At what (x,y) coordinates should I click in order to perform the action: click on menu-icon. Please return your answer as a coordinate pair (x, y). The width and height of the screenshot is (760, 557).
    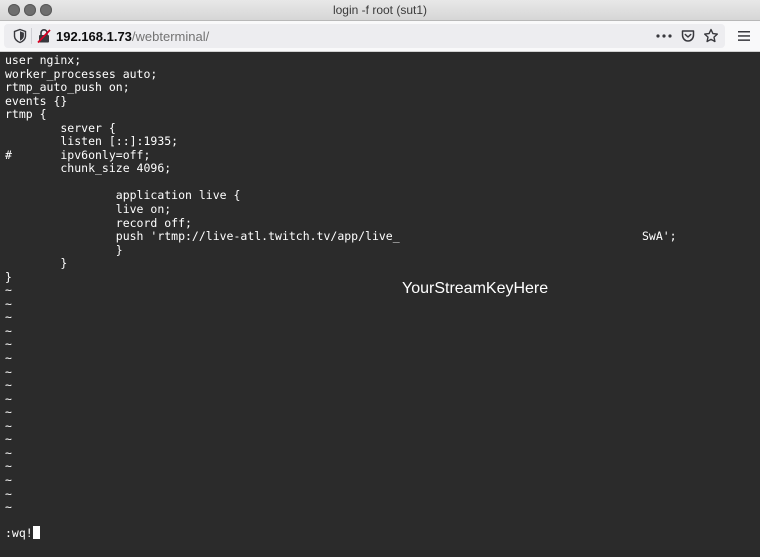
    Looking at the image, I should click on (744, 36).